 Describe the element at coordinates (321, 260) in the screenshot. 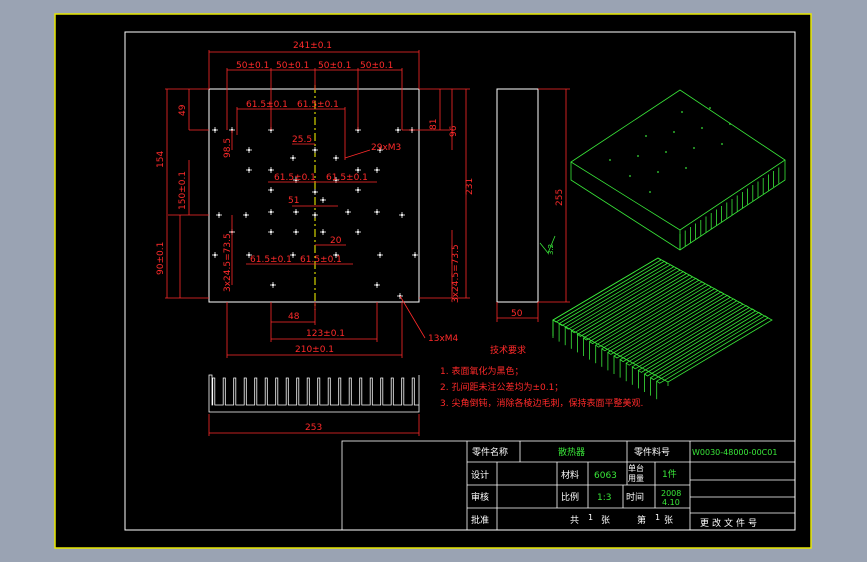

I see `dim-61-f: 61.5±0.1` at that location.